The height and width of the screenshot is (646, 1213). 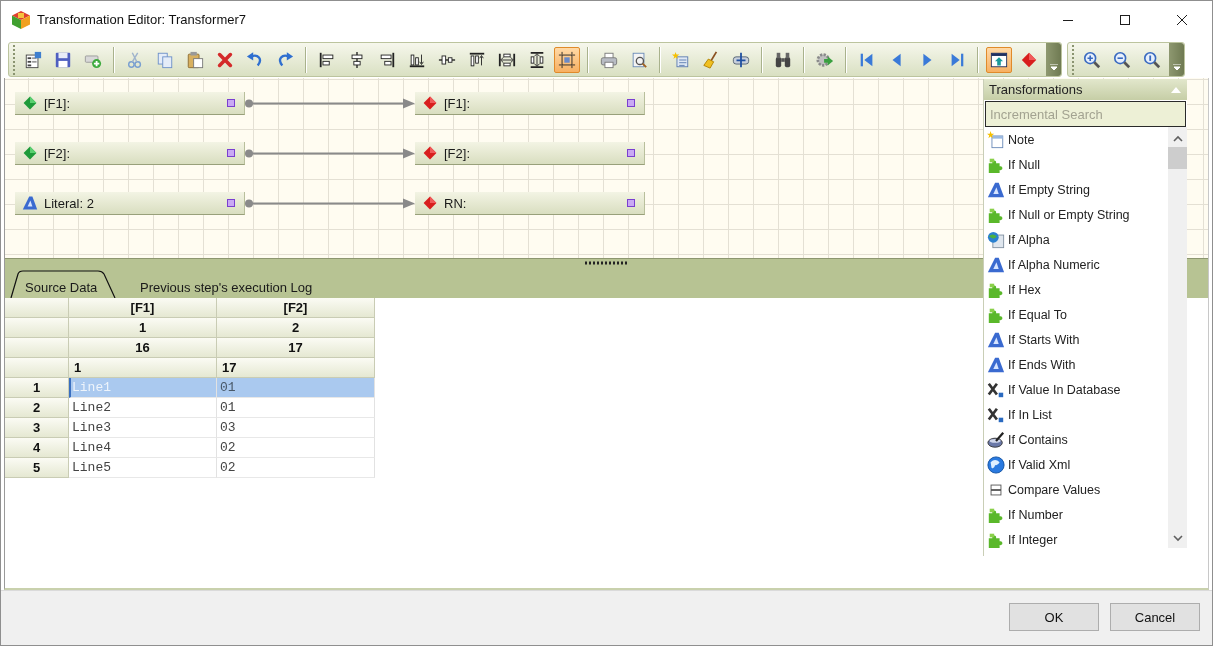 I want to click on fit-to-grid-icon, so click(x=567, y=59).